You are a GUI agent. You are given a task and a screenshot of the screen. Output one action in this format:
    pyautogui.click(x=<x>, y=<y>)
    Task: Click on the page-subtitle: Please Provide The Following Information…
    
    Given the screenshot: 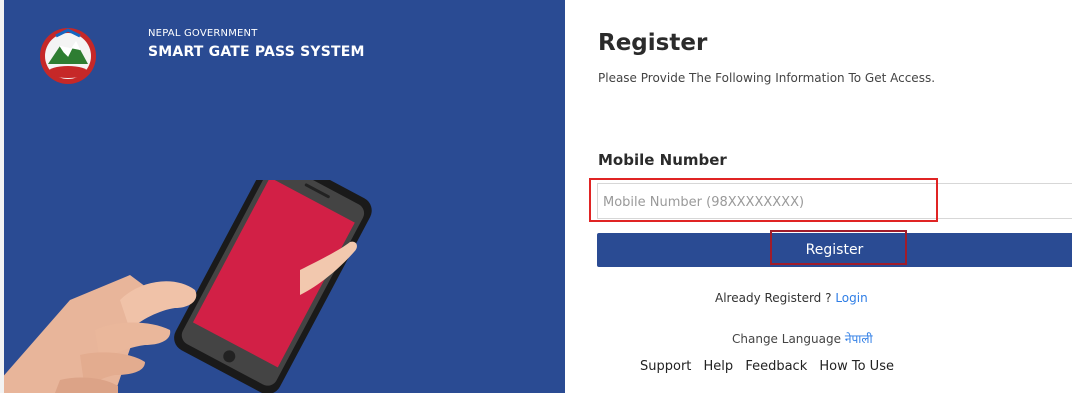 What is the action you would take?
    pyautogui.click(x=767, y=78)
    